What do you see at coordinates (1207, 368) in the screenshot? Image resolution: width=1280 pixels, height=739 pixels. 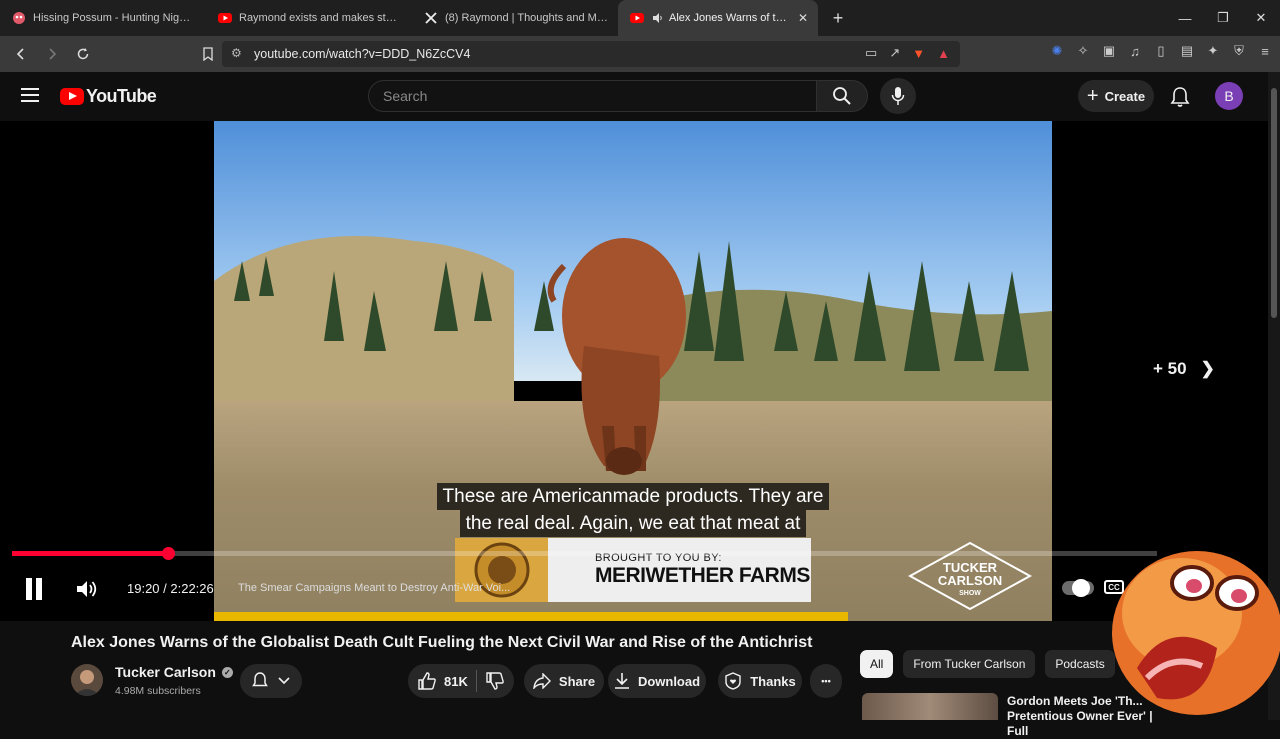 I see `chevron-right-icon: ❯` at bounding box center [1207, 368].